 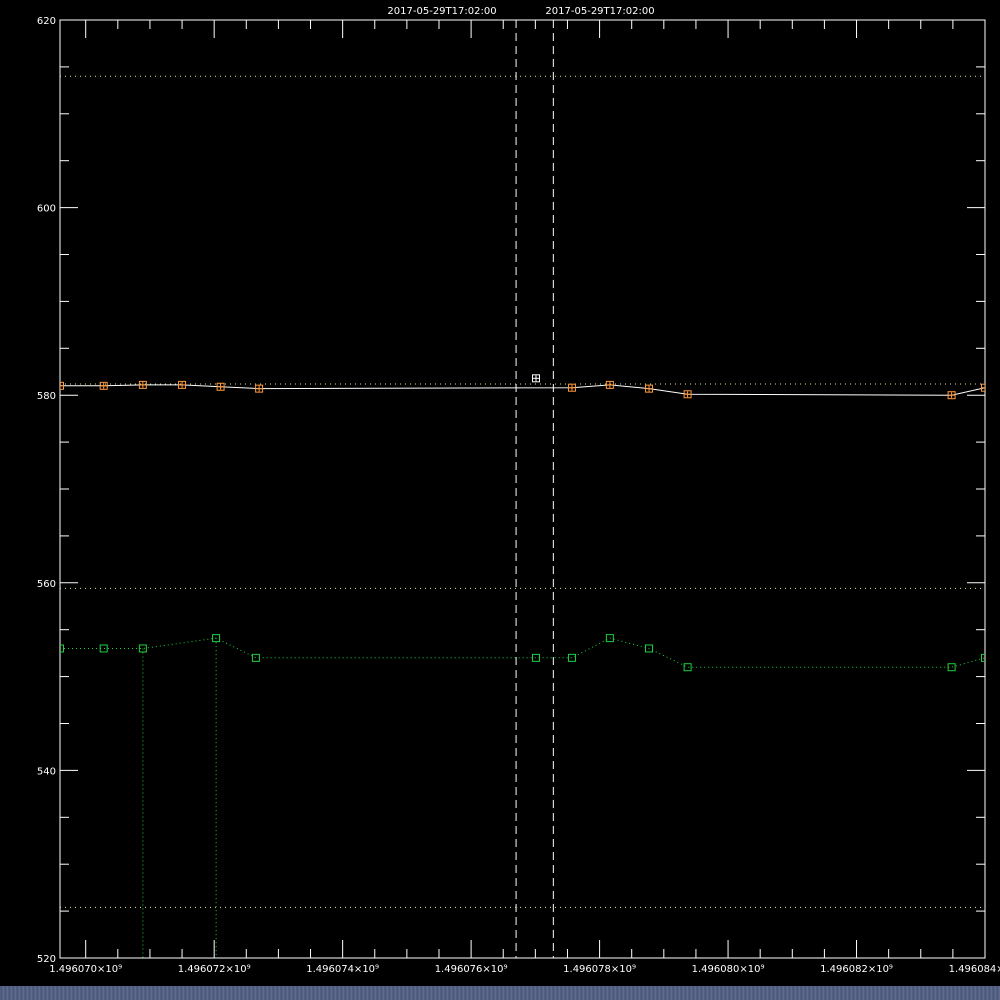 What do you see at coordinates (46, 396) in the screenshot?
I see `y-tick-label: 580` at bounding box center [46, 396].